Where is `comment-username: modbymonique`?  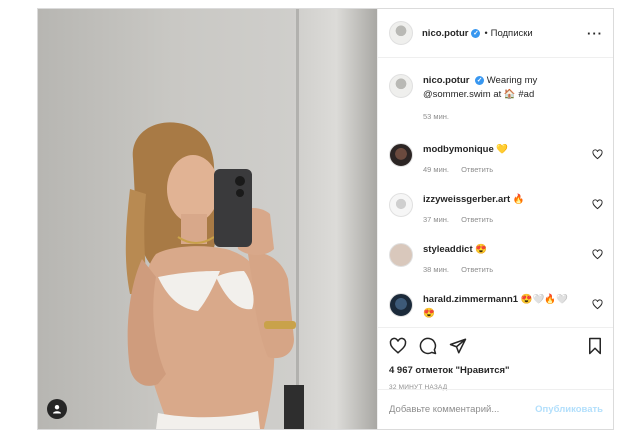
comment-username: modbymonique is located at coordinates (458, 149).